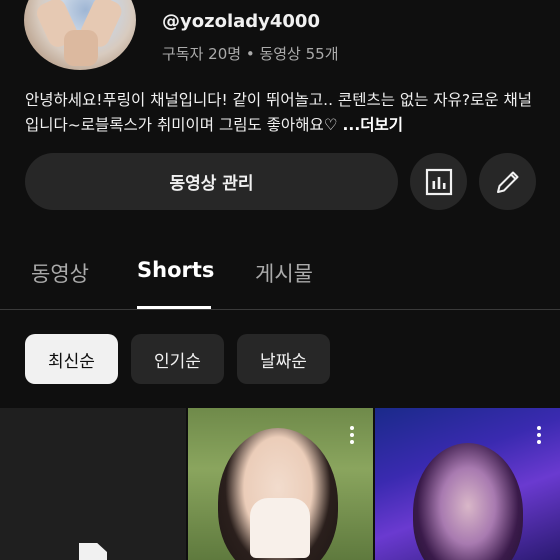 The height and width of the screenshot is (560, 560). I want to click on edit-button, so click(507, 181).